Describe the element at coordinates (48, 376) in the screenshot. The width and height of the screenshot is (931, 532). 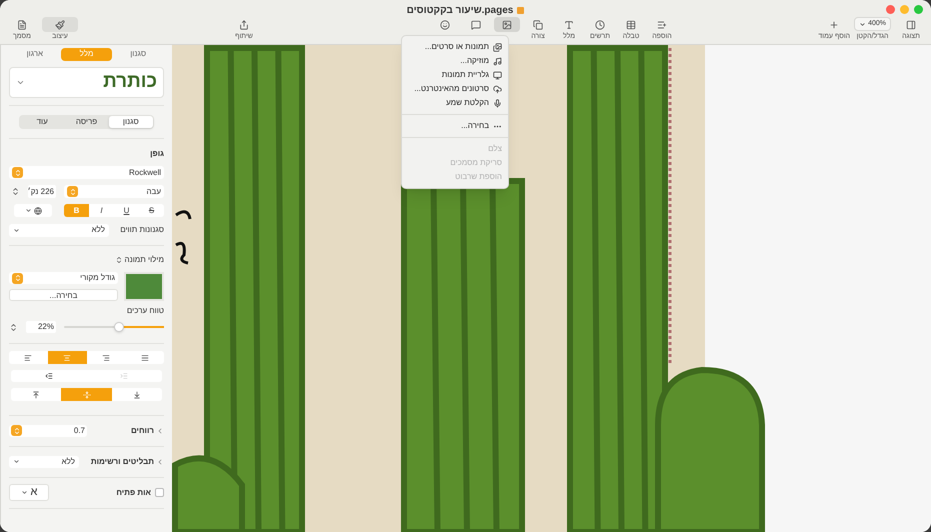
I see `outdent-icon` at that location.